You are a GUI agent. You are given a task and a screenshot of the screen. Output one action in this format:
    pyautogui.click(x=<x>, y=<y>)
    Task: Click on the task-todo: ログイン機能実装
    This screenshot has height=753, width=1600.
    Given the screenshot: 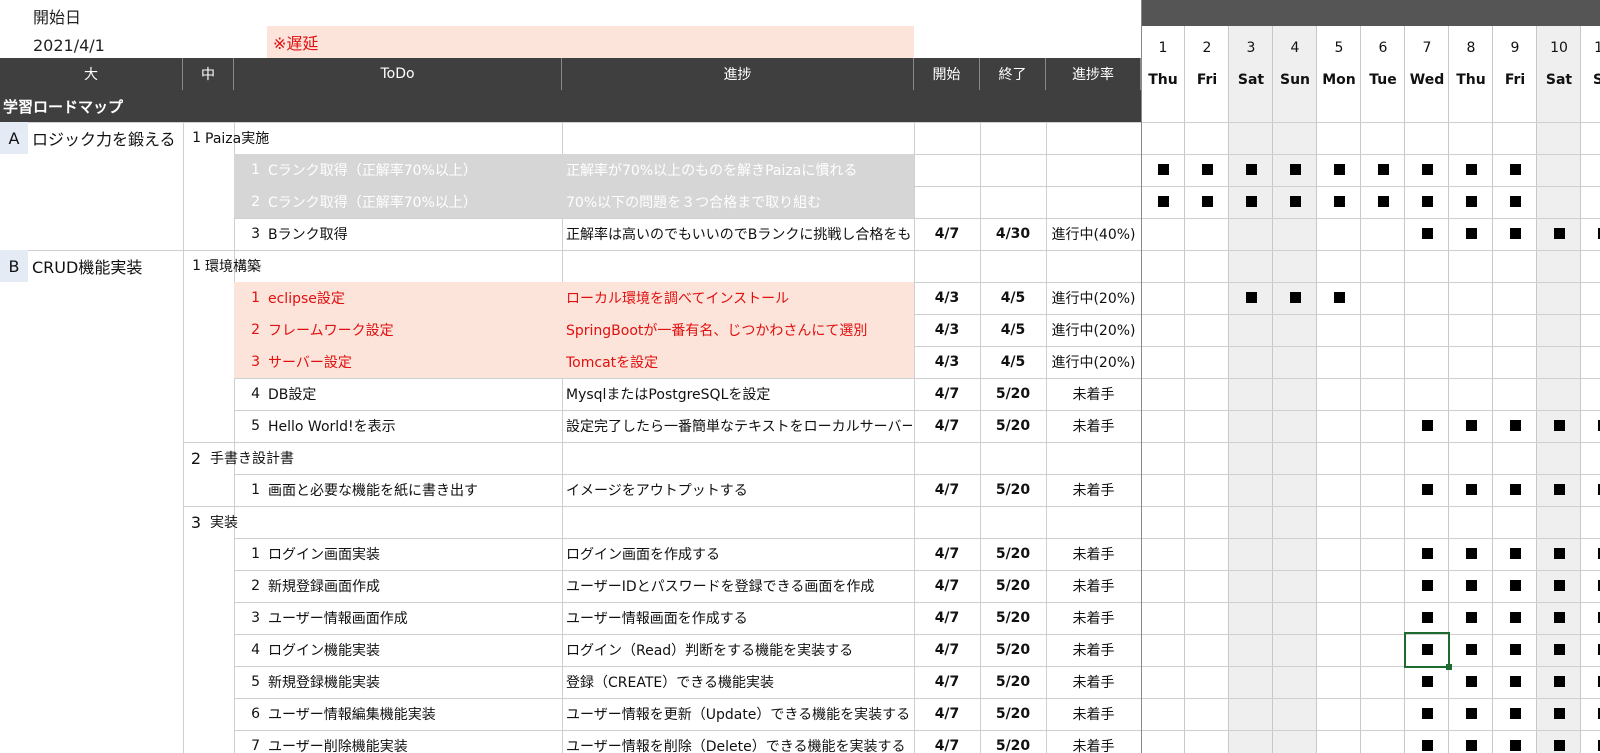 What is the action you would take?
    pyautogui.click(x=414, y=650)
    